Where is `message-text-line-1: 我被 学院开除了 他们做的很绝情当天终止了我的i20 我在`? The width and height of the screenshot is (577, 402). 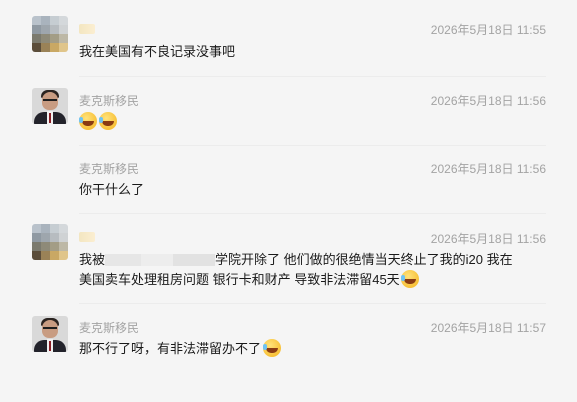 message-text-line-1: 我被 学院开除了 他们做的很绝情当天终止了我的i20 我在 is located at coordinates (296, 259).